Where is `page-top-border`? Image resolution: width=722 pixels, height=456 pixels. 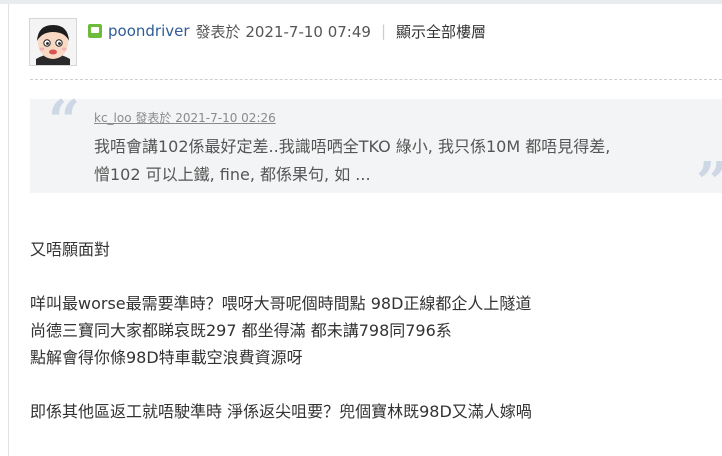 page-top-border is located at coordinates (361, 2).